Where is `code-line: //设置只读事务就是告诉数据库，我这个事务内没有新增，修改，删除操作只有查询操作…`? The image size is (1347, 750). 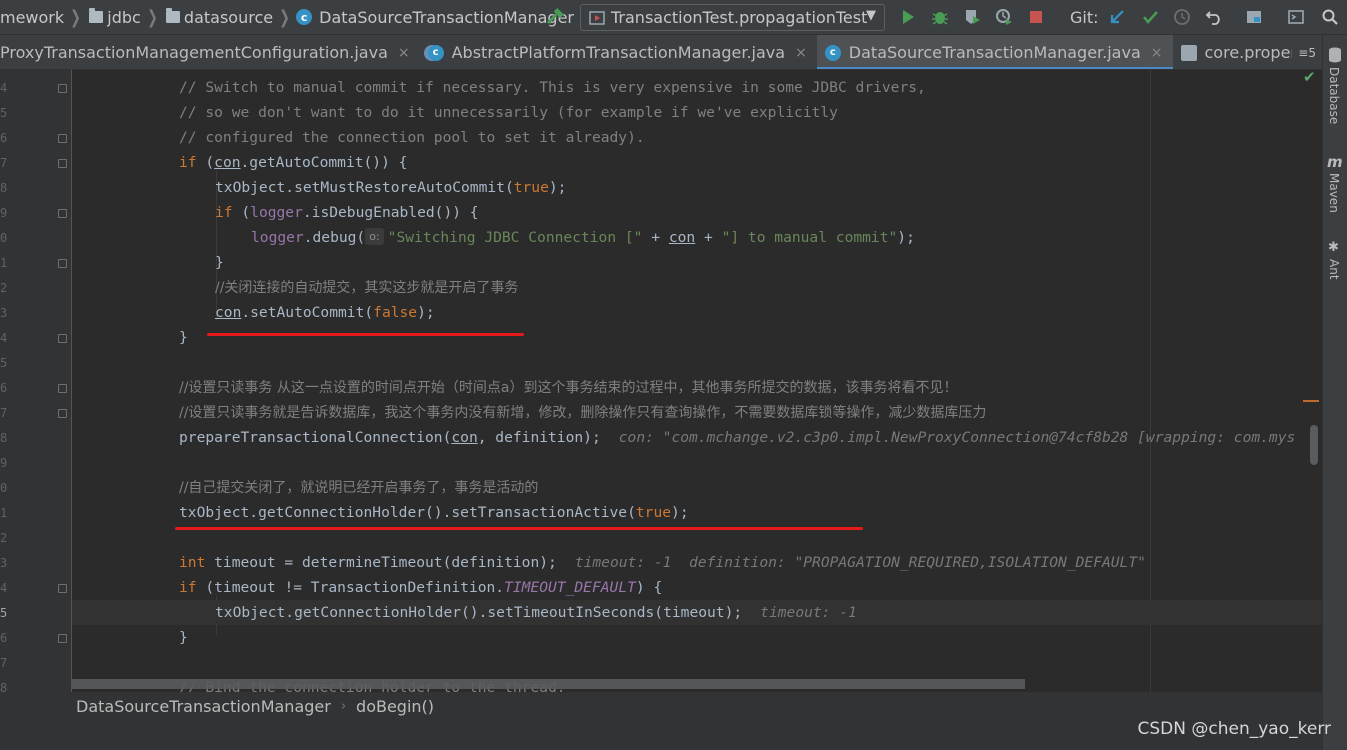 code-line: //设置只读事务就是告诉数据库，我这个事务内没有新增，修改，删除操作只有查询操作… is located at coordinates (750, 412).